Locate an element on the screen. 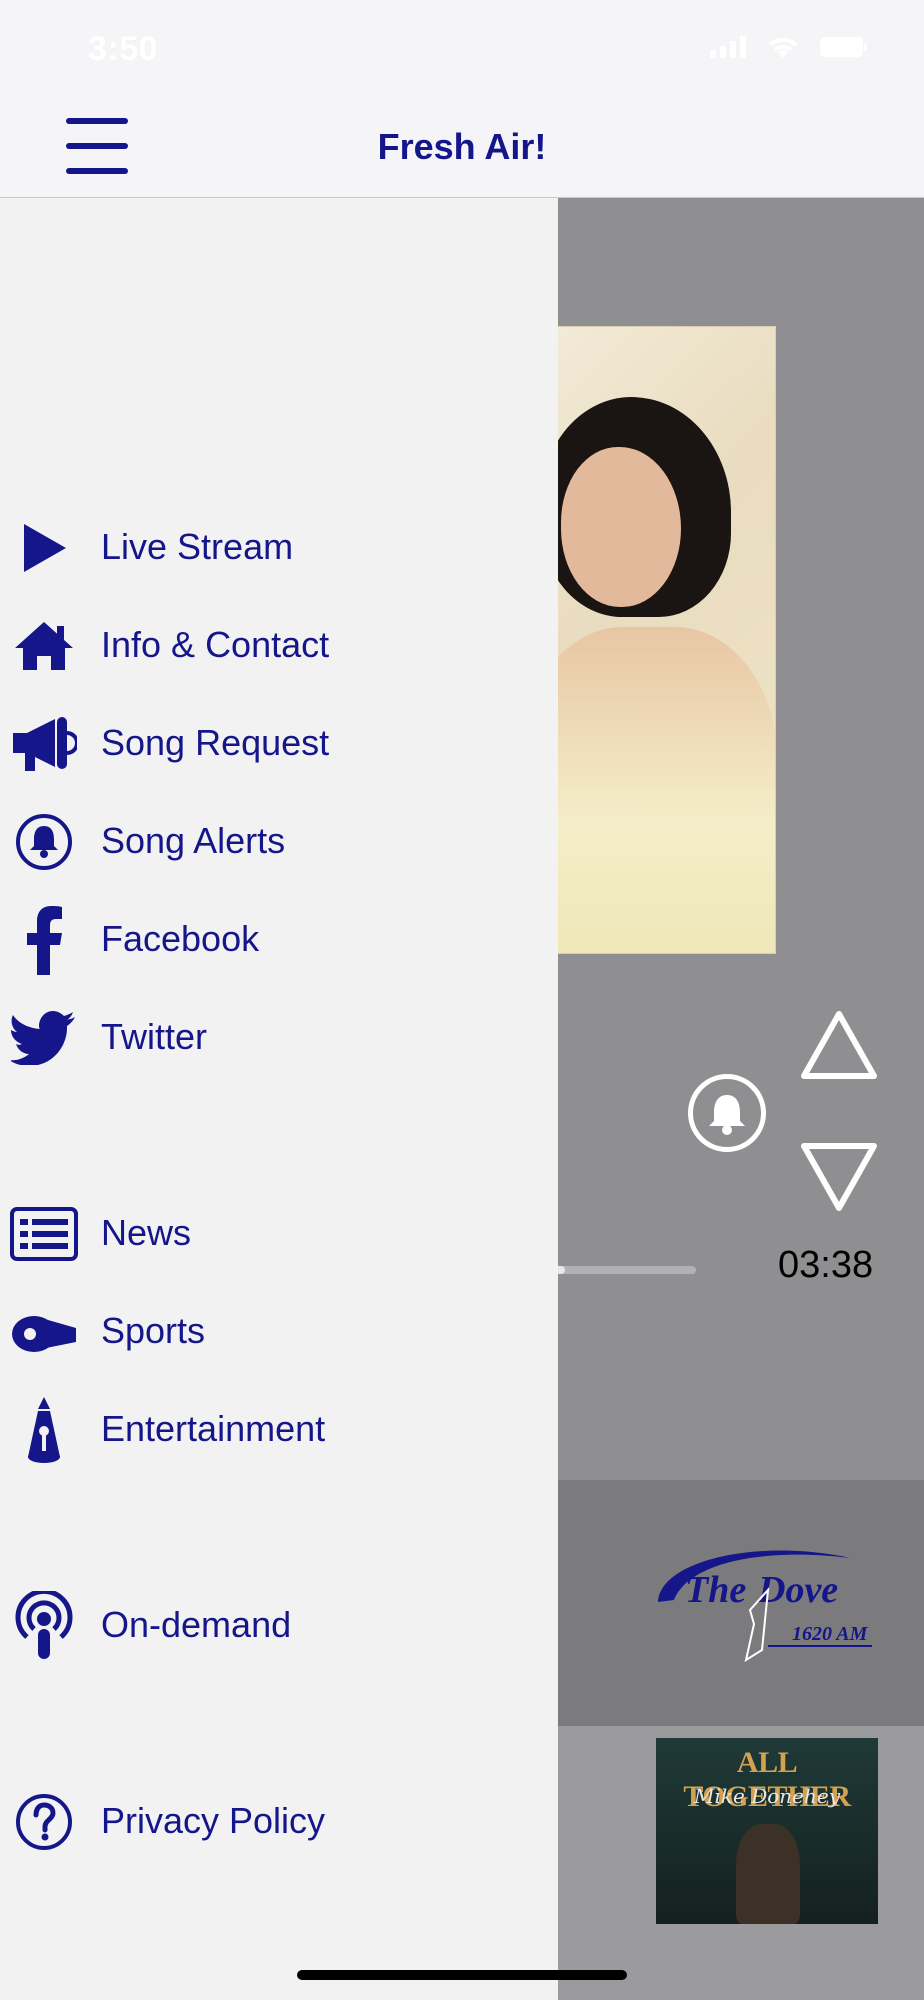 The height and width of the screenshot is (2000, 924). playback-progress is located at coordinates (618, 1270).